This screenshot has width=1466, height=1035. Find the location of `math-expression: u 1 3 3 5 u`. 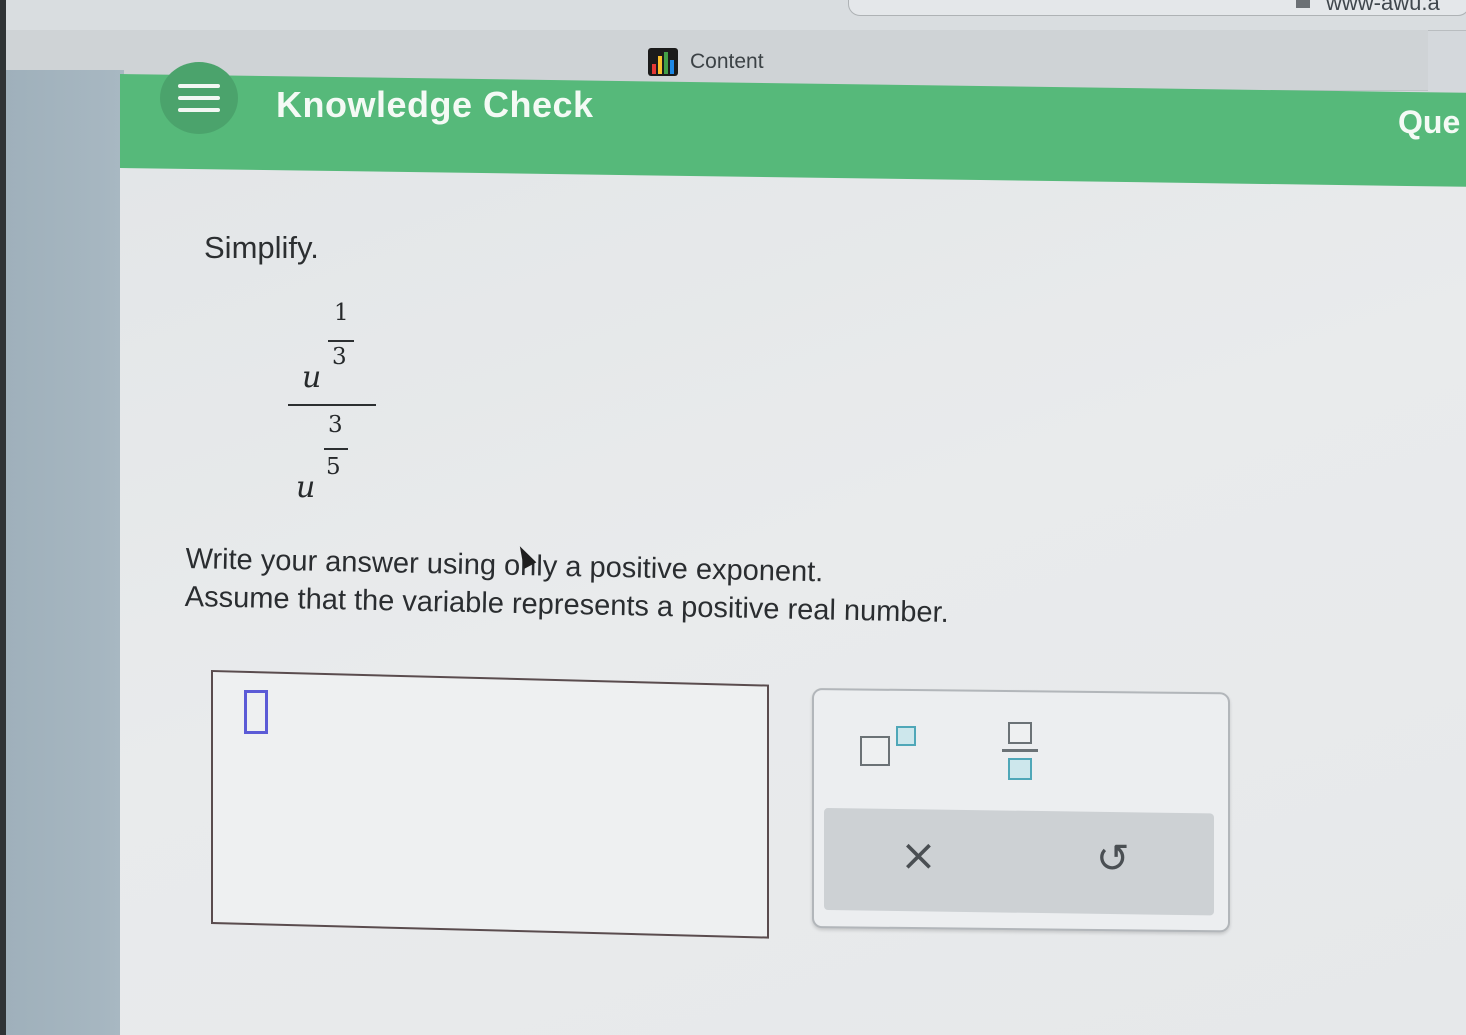

math-expression: u 1 3 3 5 u is located at coordinates (334, 405).